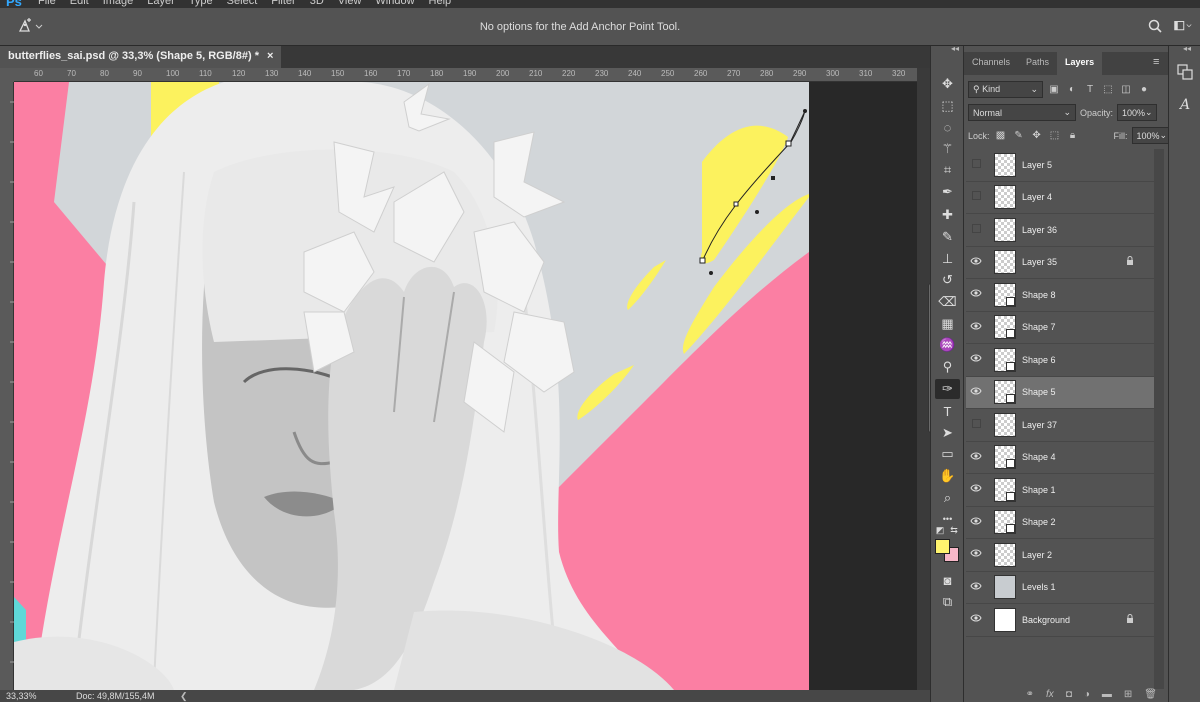 This screenshot has height=702, width=1200. What do you see at coordinates (947, 602) in the screenshot?
I see `screen-mode-icon: ⧉` at bounding box center [947, 602].